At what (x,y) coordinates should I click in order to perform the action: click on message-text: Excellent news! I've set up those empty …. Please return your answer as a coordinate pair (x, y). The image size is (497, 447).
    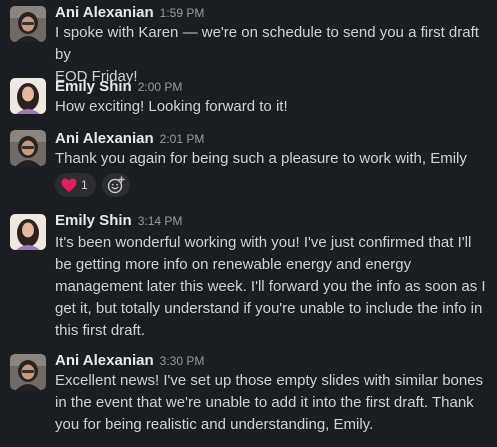
    Looking at the image, I should click on (275, 403).